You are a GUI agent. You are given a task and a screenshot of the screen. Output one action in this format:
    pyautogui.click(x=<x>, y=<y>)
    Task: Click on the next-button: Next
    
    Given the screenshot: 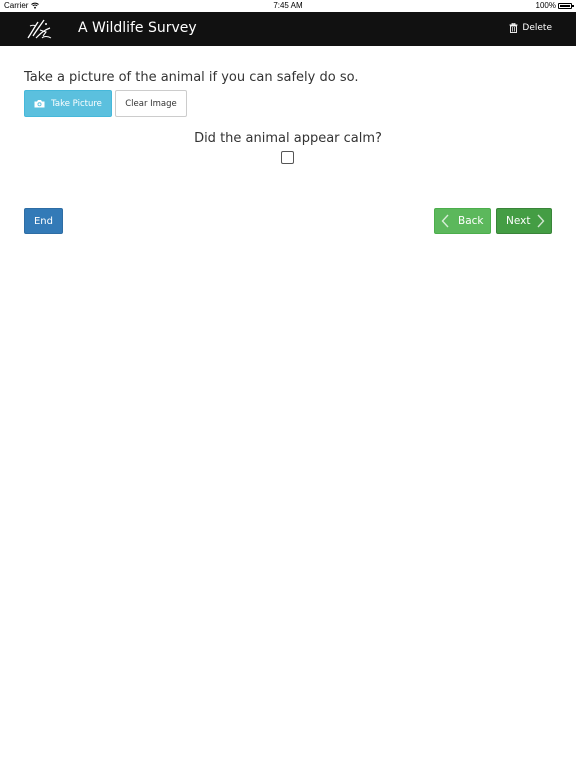 What is the action you would take?
    pyautogui.click(x=524, y=221)
    